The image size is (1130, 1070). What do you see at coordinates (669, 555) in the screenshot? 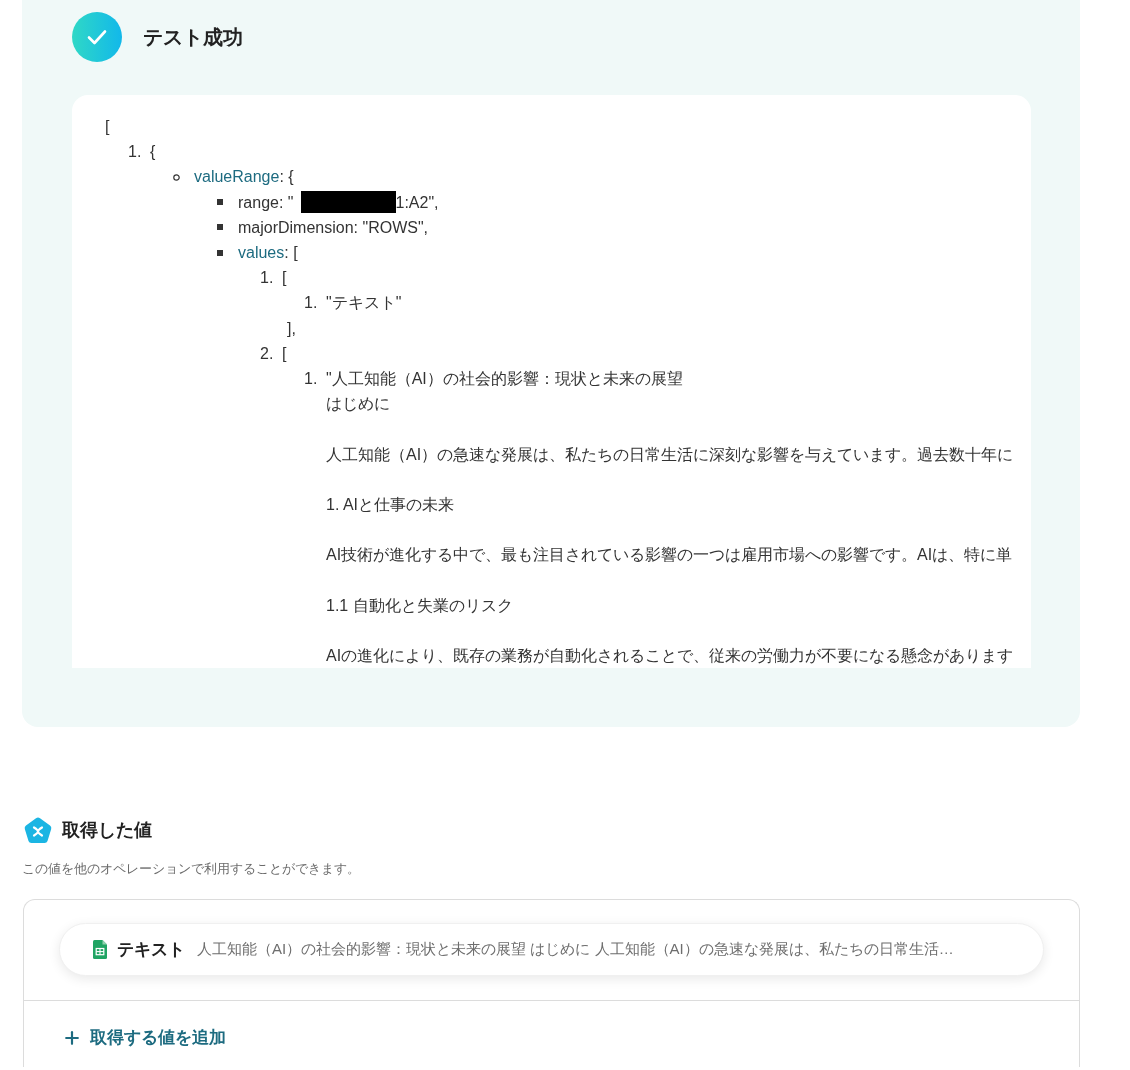
I see `text-line: AI技術が進化する中で、最も注目されている影響の一つは雇用市場への影響です。AIは、特に単` at bounding box center [669, 555].